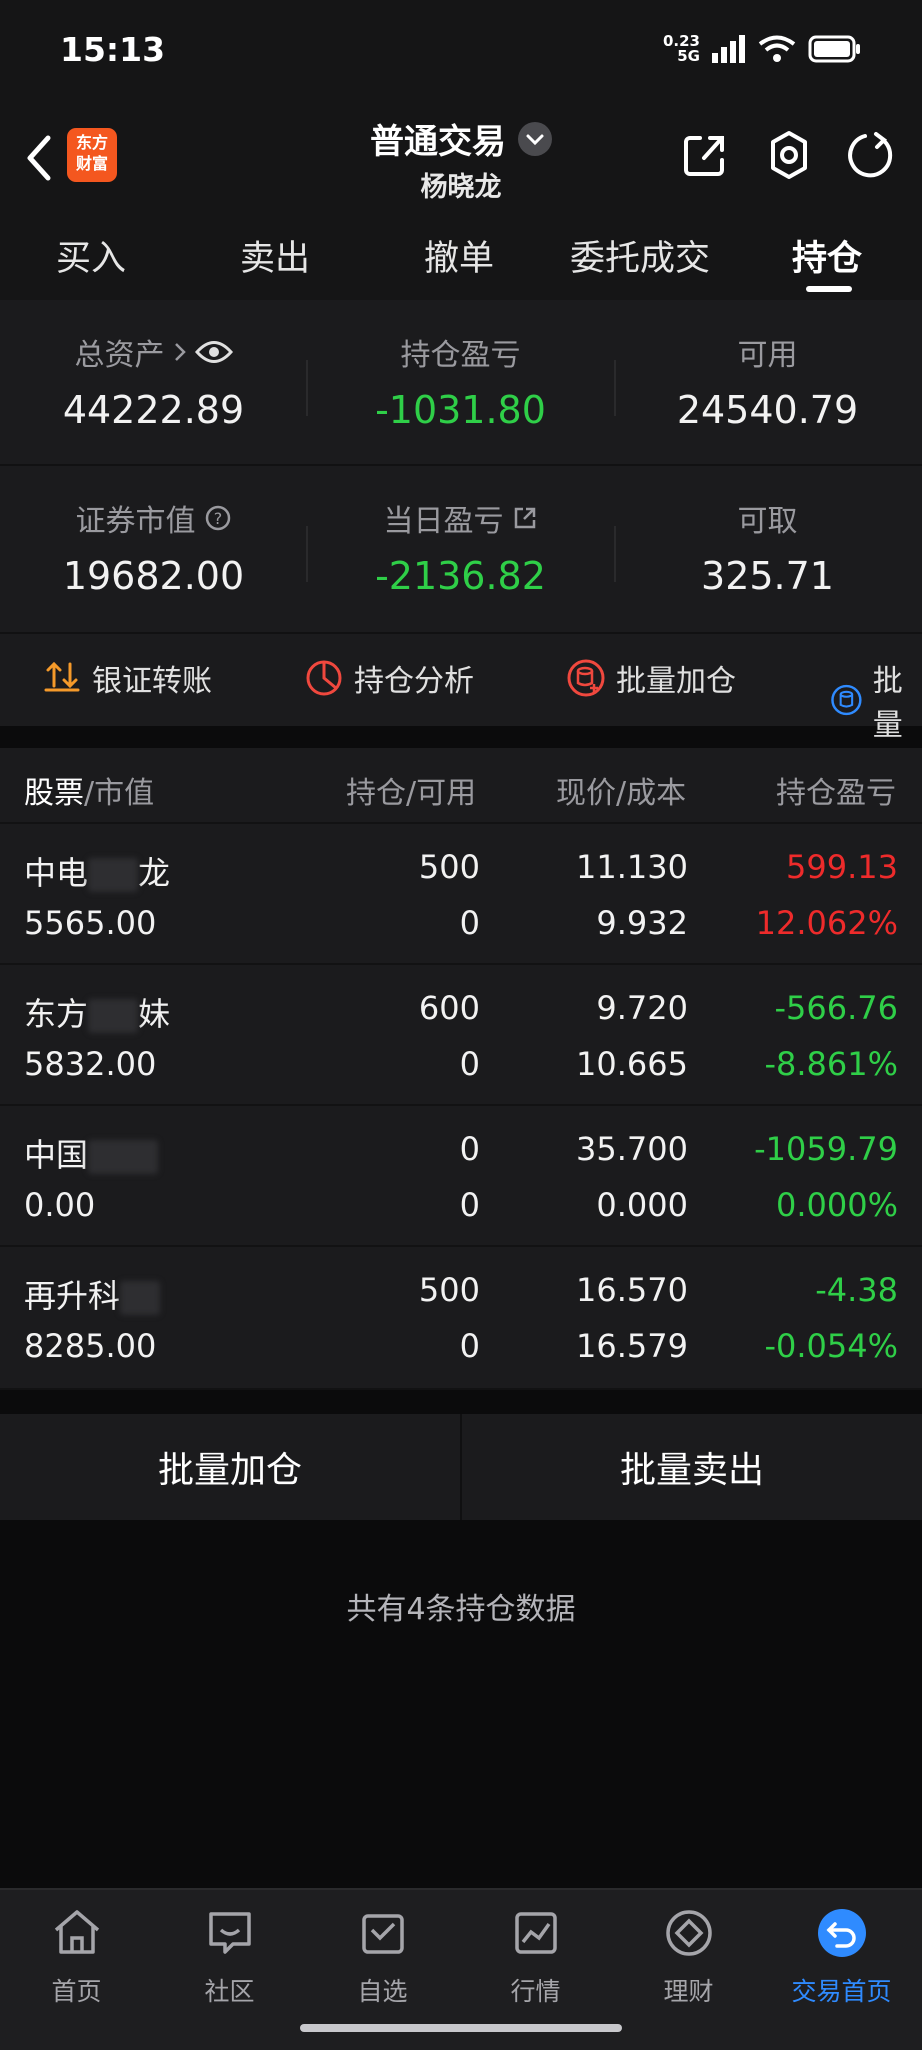 This screenshot has height=2050, width=922. What do you see at coordinates (836, 793) in the screenshot?
I see `header-pl: 持仓盈亏` at bounding box center [836, 793].